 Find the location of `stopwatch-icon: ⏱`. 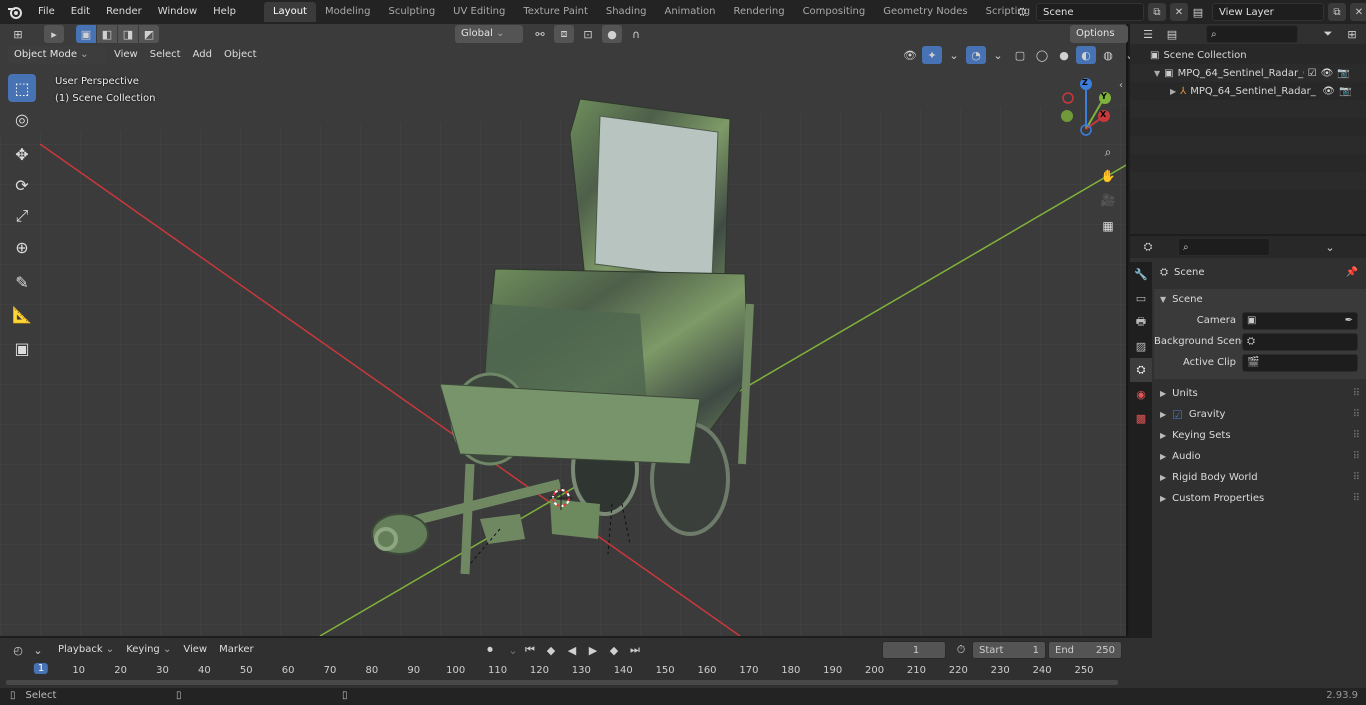

stopwatch-icon: ⏱ is located at coordinates (961, 650).